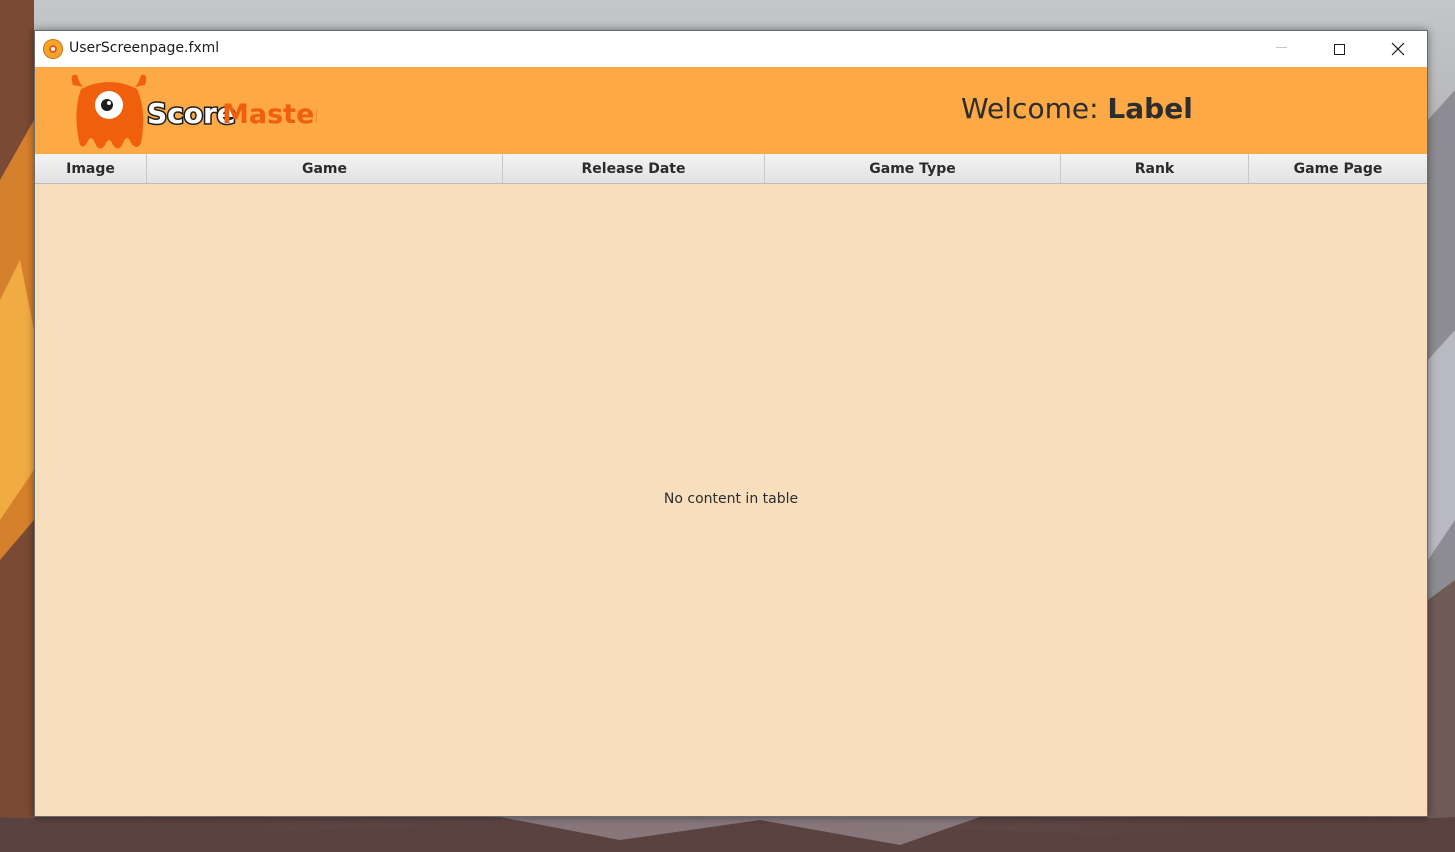 This screenshot has height=852, width=1455. Describe the element at coordinates (53, 49) in the screenshot. I see `app-icon` at that location.